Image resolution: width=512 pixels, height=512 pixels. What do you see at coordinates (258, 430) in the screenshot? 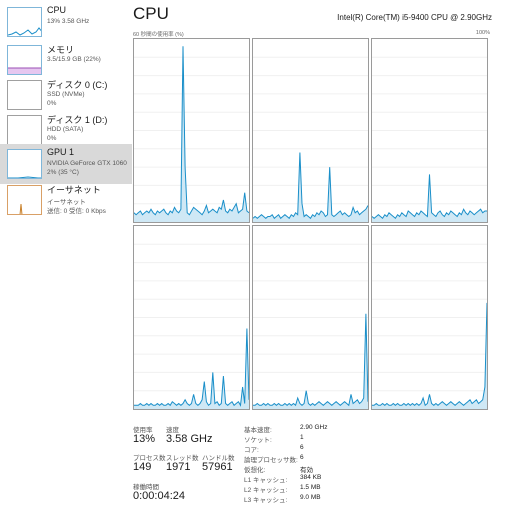
I see `spec-key: 基本速度:` at bounding box center [258, 430].